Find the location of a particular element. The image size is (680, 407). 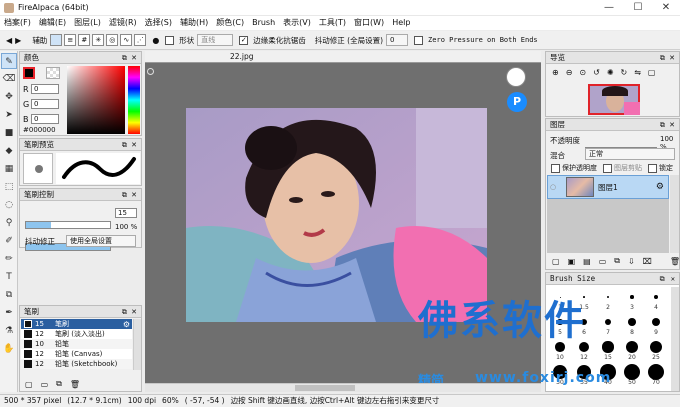

merge-layer-icon: ⇩ is located at coordinates (631, 261).